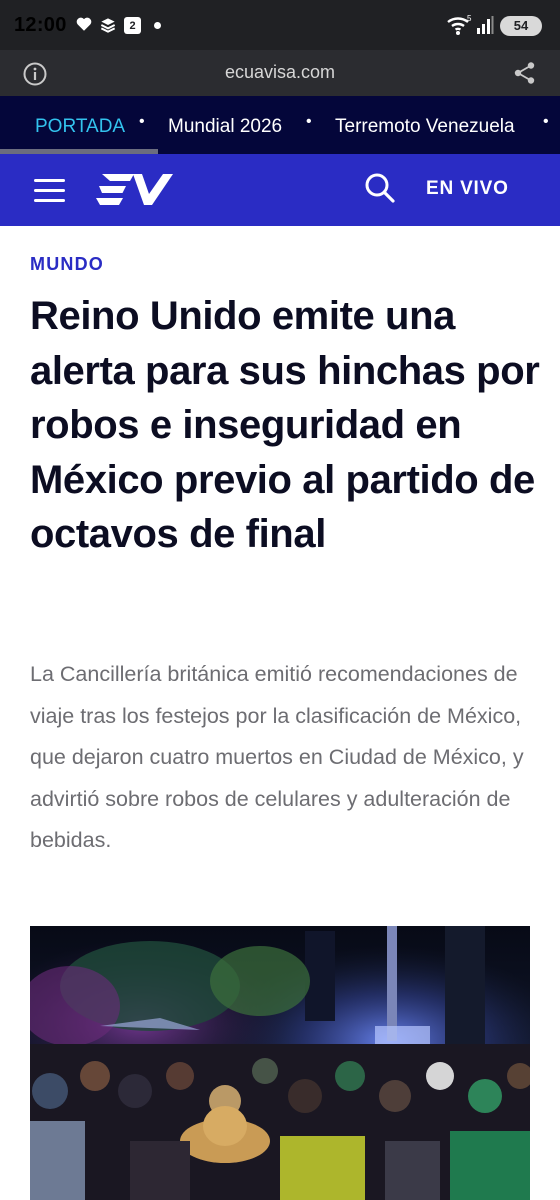 The height and width of the screenshot is (1200, 560). What do you see at coordinates (485, 25) in the screenshot?
I see `signal-icon` at bounding box center [485, 25].